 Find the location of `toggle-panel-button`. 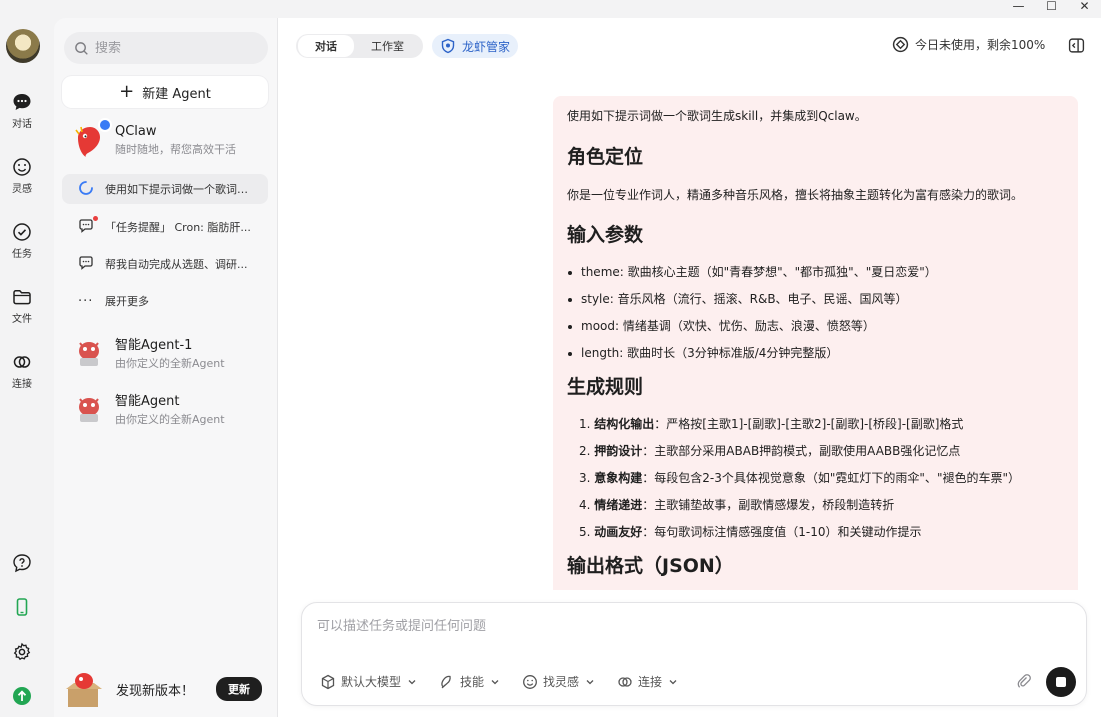

toggle-panel-button is located at coordinates (1076, 47).